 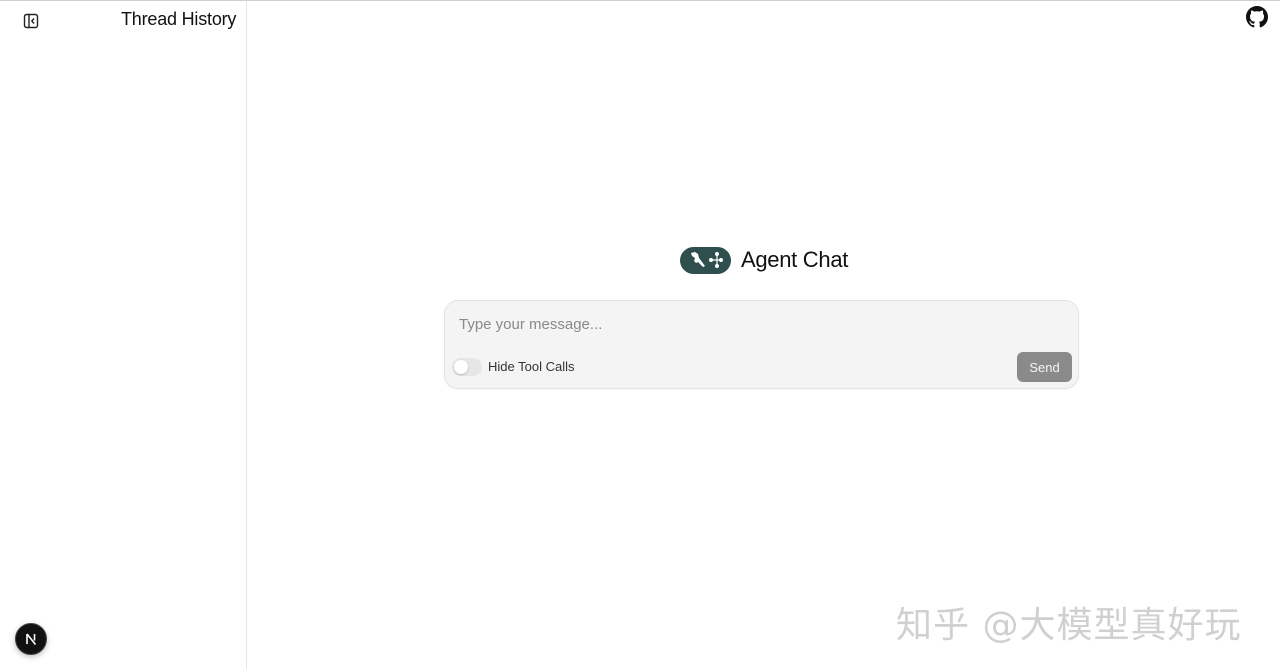 What do you see at coordinates (759, 324) in the screenshot?
I see `message-input` at bounding box center [759, 324].